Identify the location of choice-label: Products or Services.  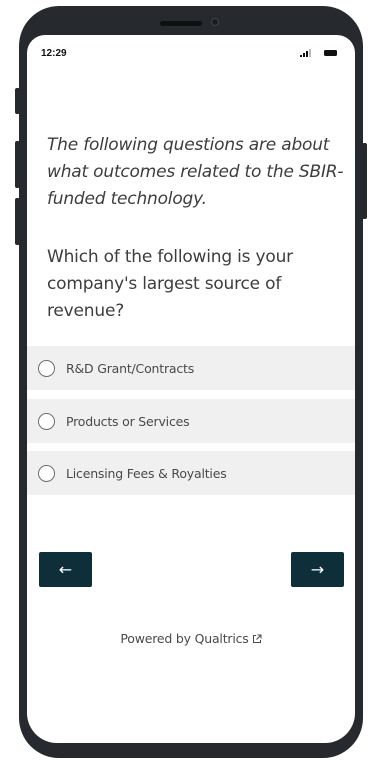
(128, 421).